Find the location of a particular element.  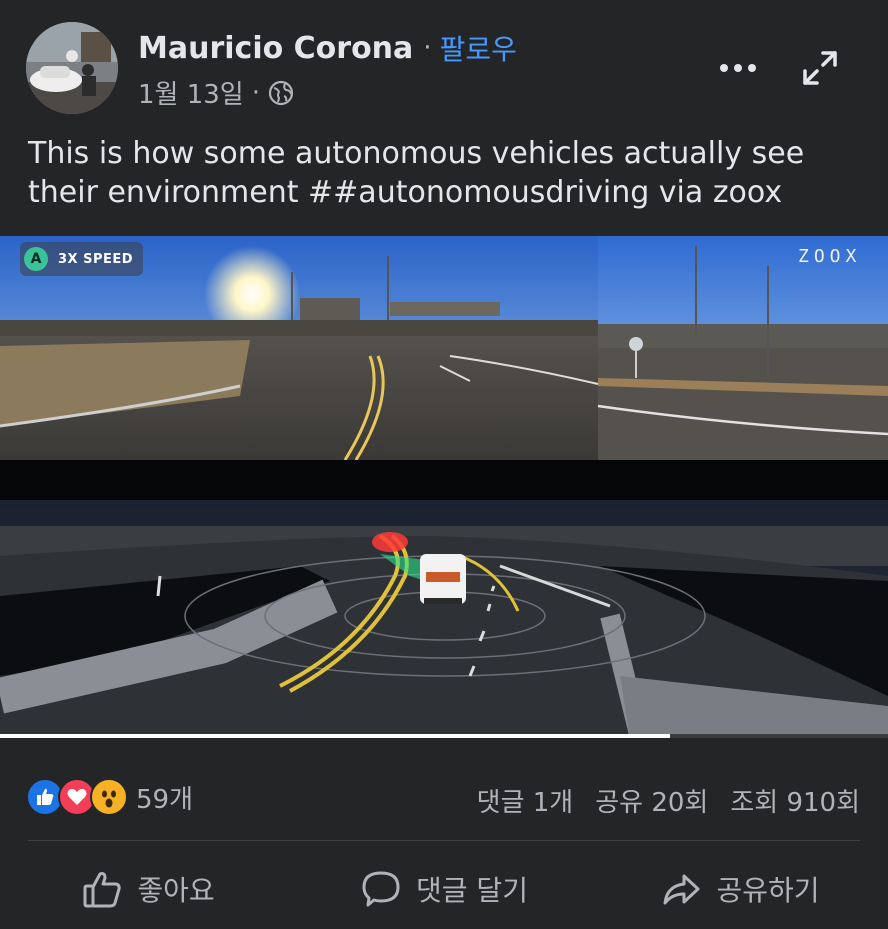

reaction-count: 59개 is located at coordinates (165, 799).